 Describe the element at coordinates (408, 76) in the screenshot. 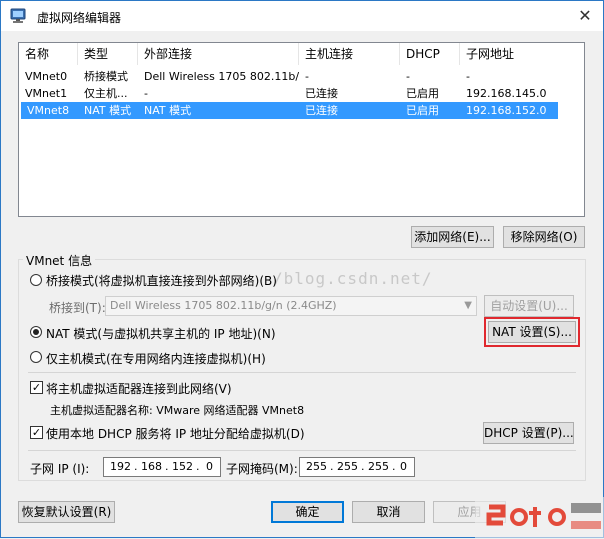

I see `cell-dhcp: -` at that location.